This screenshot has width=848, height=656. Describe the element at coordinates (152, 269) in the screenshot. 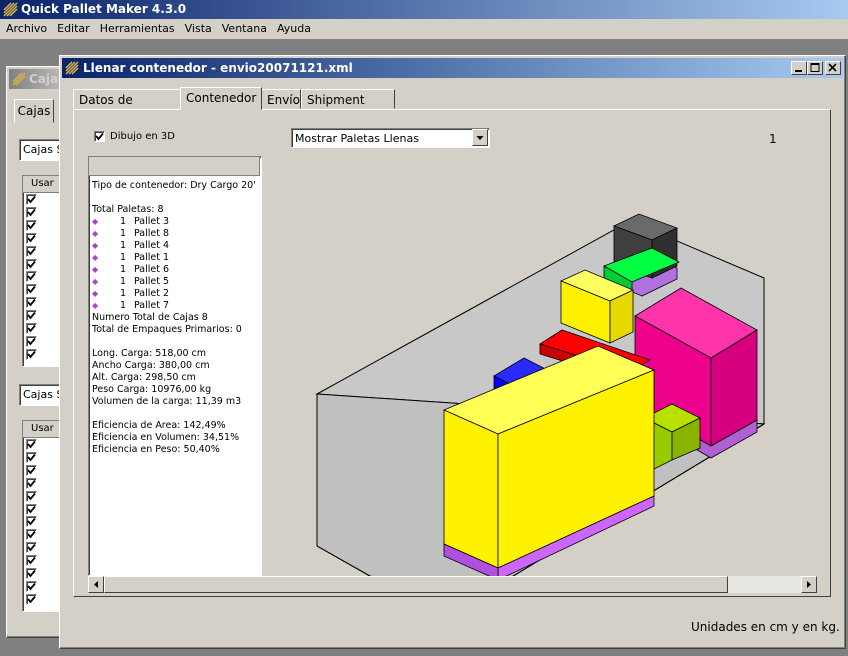

I see `pallet-name: Pallet 6` at that location.